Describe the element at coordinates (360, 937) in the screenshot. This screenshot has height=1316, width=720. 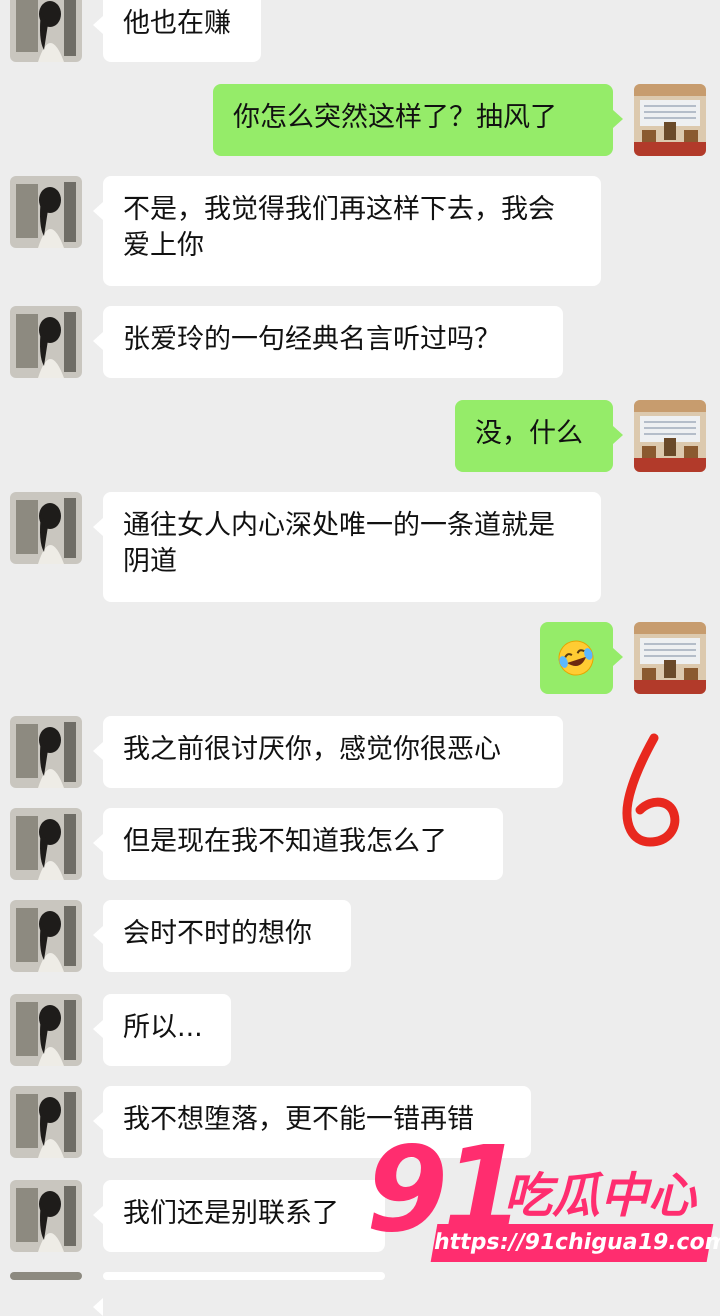
I see `message-row: 会时不时的想你` at that location.